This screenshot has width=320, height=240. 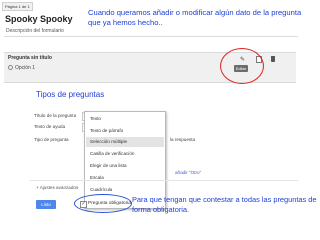 What do you see at coordinates (30, 58) in the screenshot?
I see `question-title: Pregunta sin título` at bounding box center [30, 58].